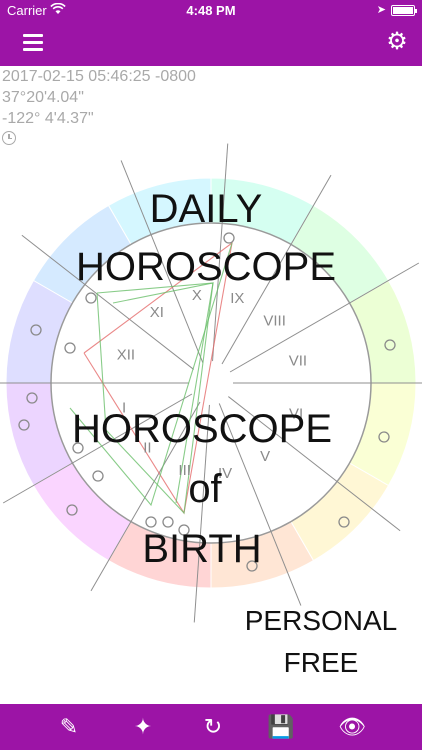 Image resolution: width=422 pixels, height=750 pixels. I want to click on promo-free: FREE, so click(321, 662).